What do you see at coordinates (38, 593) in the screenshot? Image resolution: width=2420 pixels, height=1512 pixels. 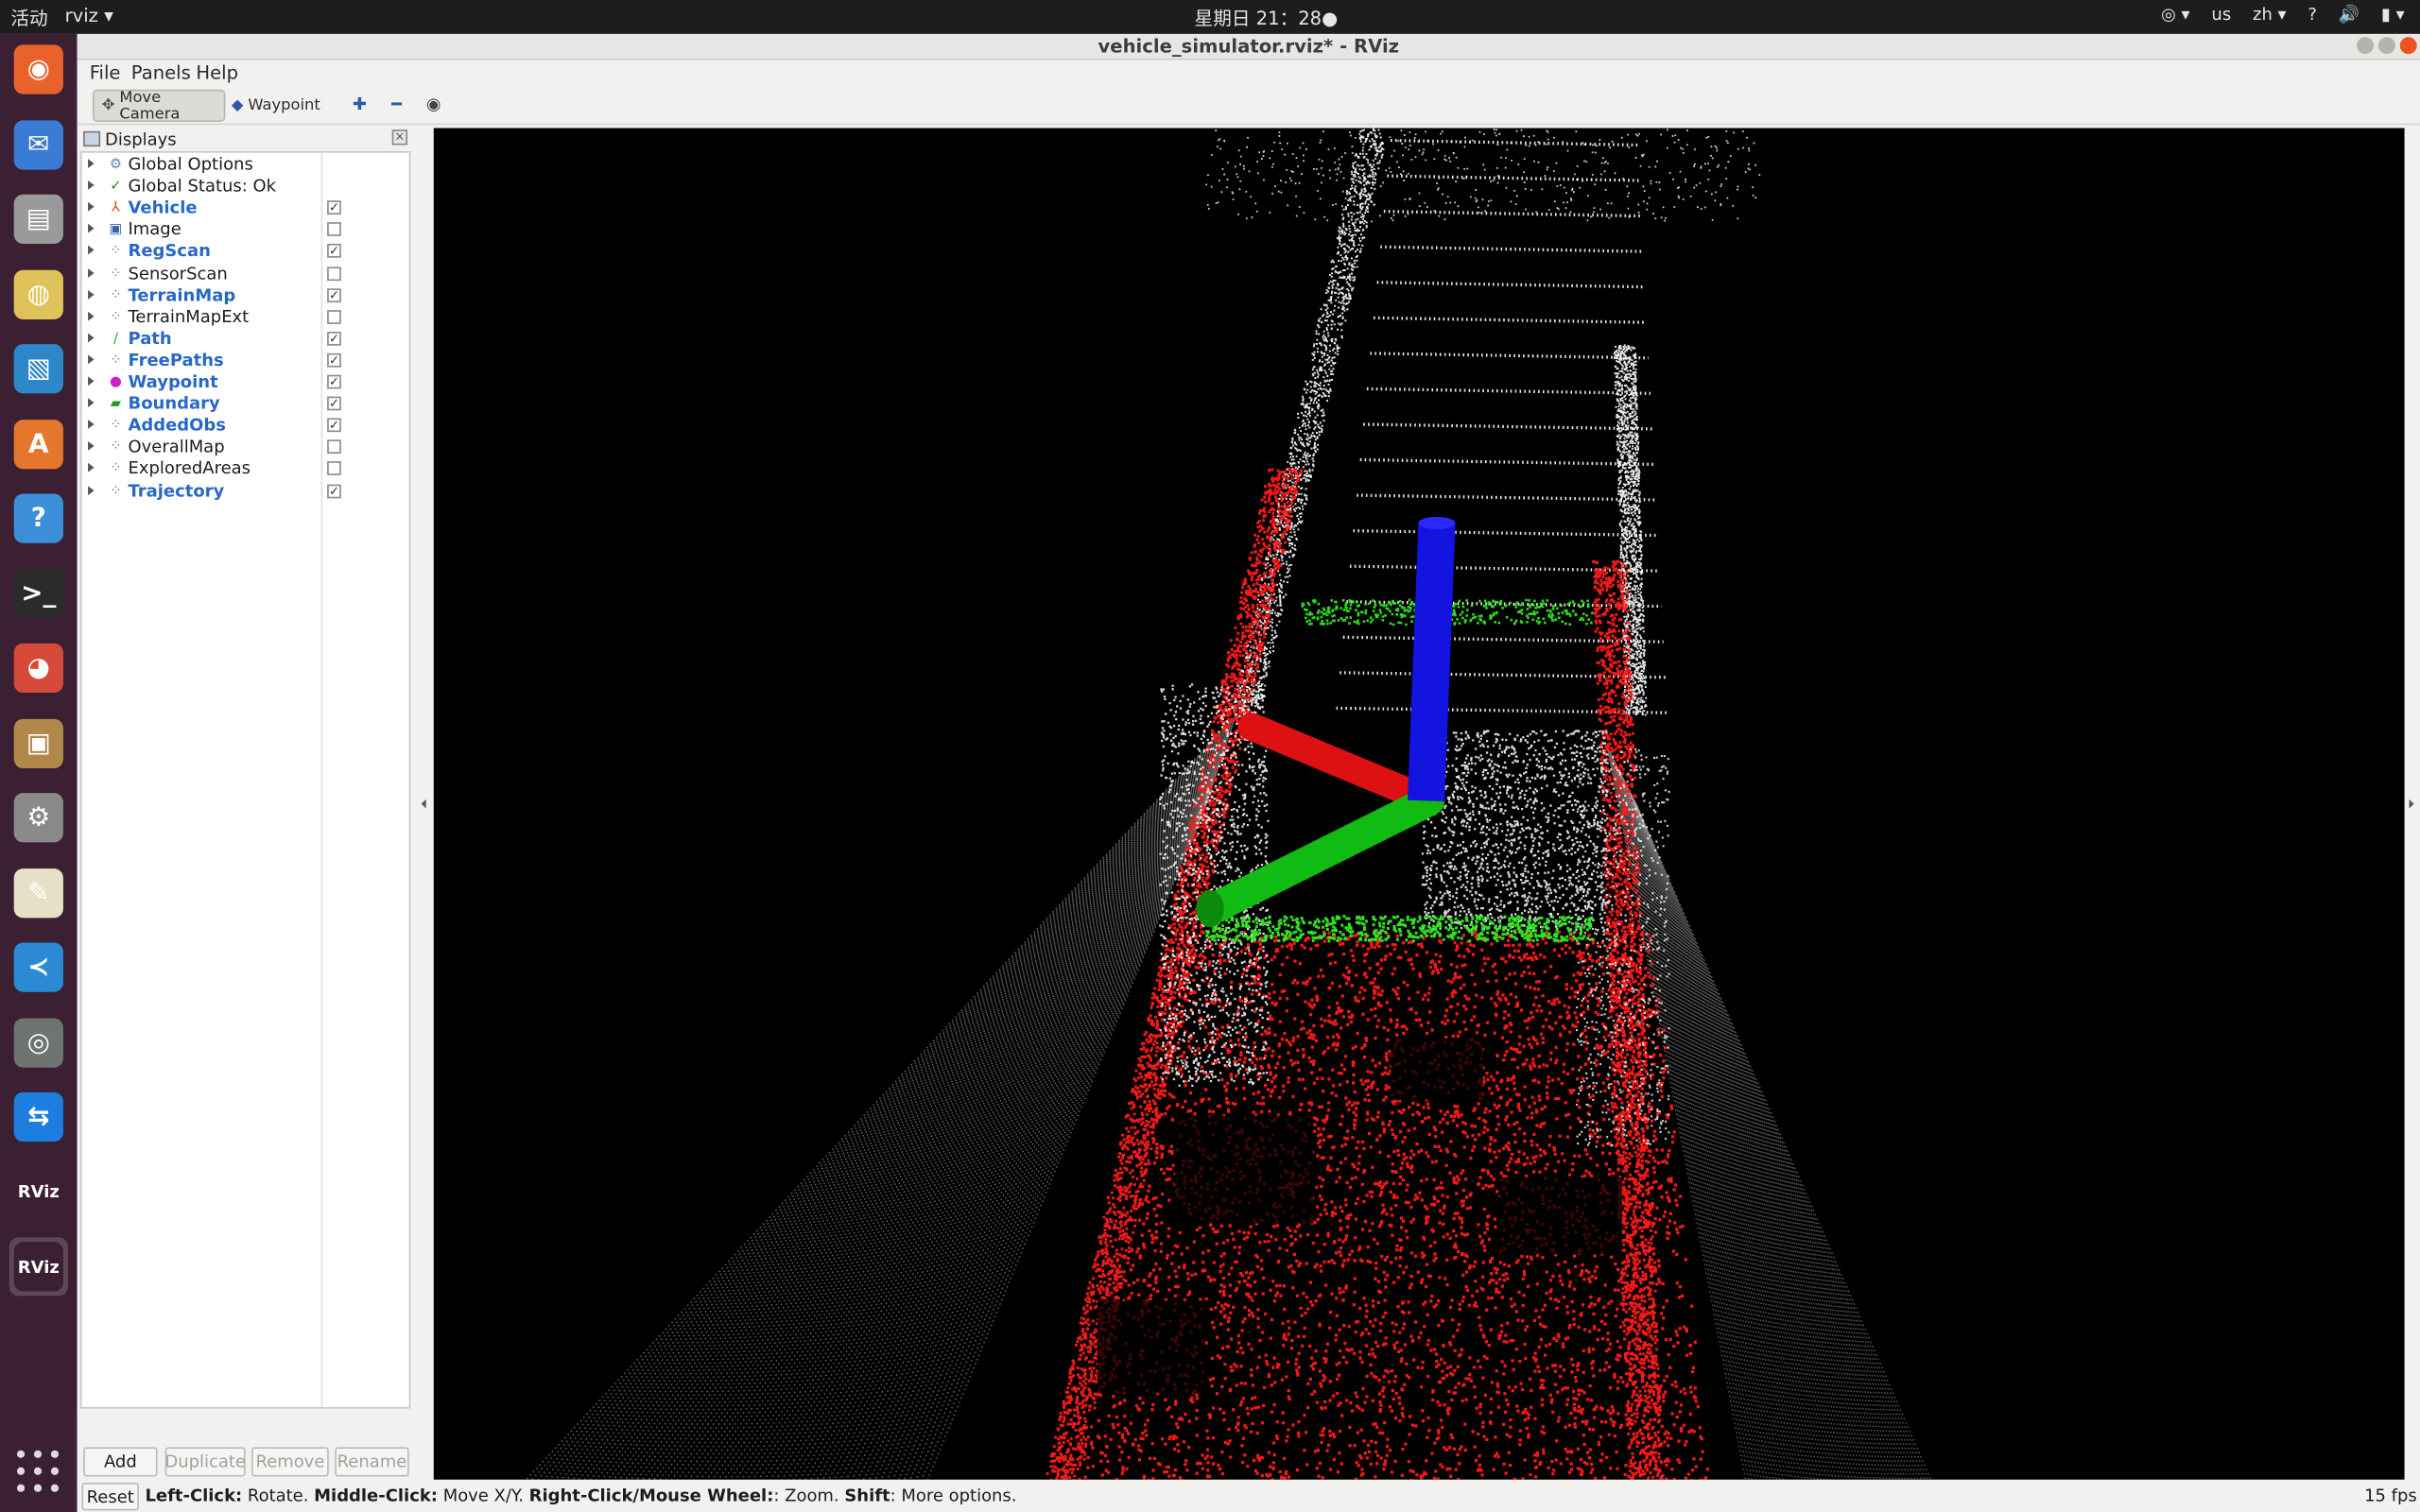 I see `dock-terminal-icon: >_` at bounding box center [38, 593].